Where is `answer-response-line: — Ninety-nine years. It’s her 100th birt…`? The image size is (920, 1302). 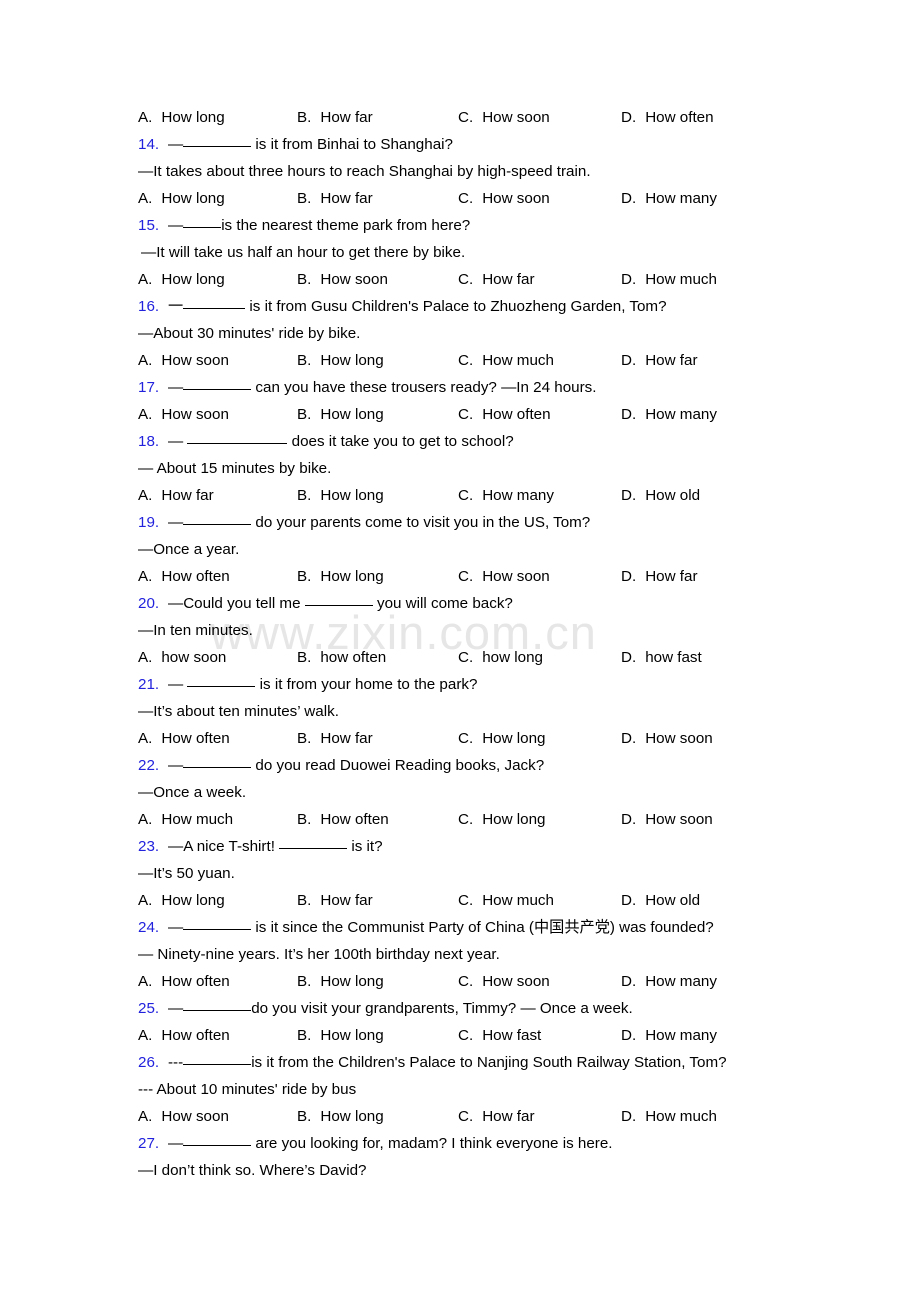 answer-response-line: — Ninety-nine years. It’s her 100th birt… is located at coordinates (319, 954).